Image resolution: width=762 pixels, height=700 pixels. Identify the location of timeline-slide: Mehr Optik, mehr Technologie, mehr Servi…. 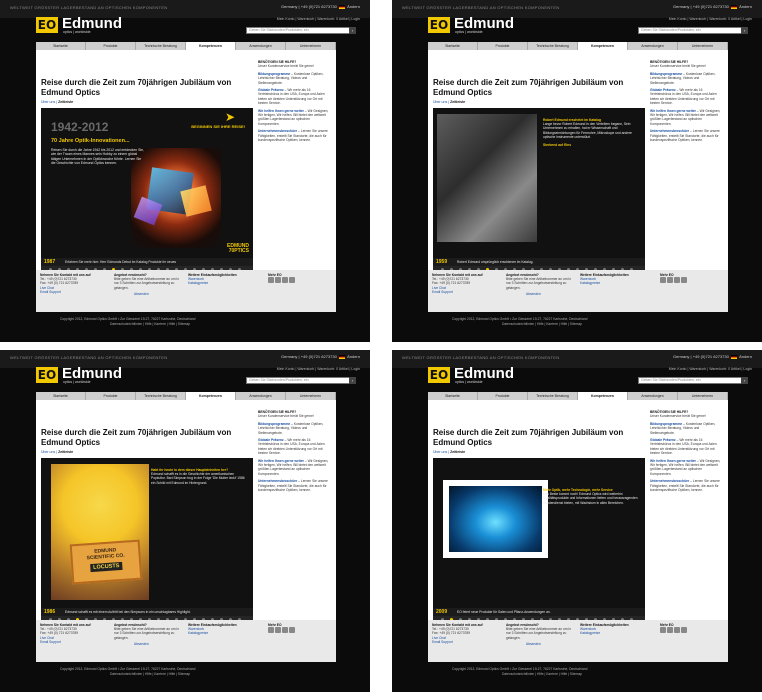
(539, 533).